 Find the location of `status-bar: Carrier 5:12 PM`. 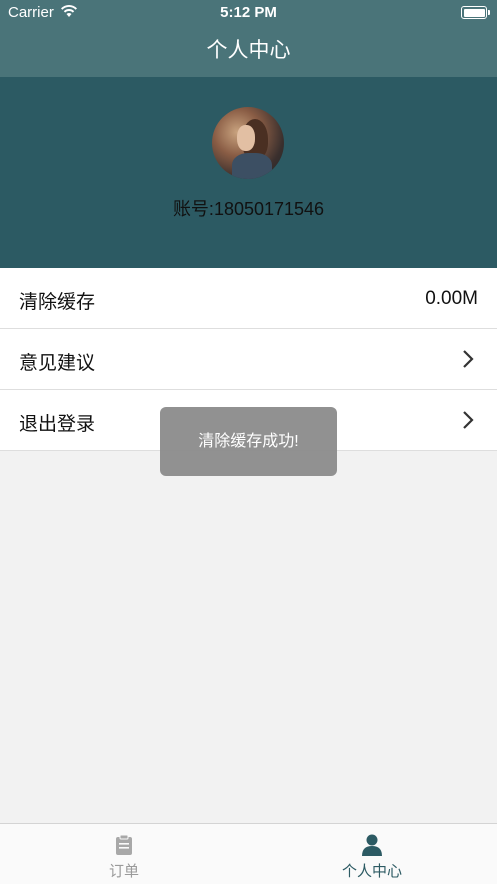

status-bar: Carrier 5:12 PM is located at coordinates (248, 13).